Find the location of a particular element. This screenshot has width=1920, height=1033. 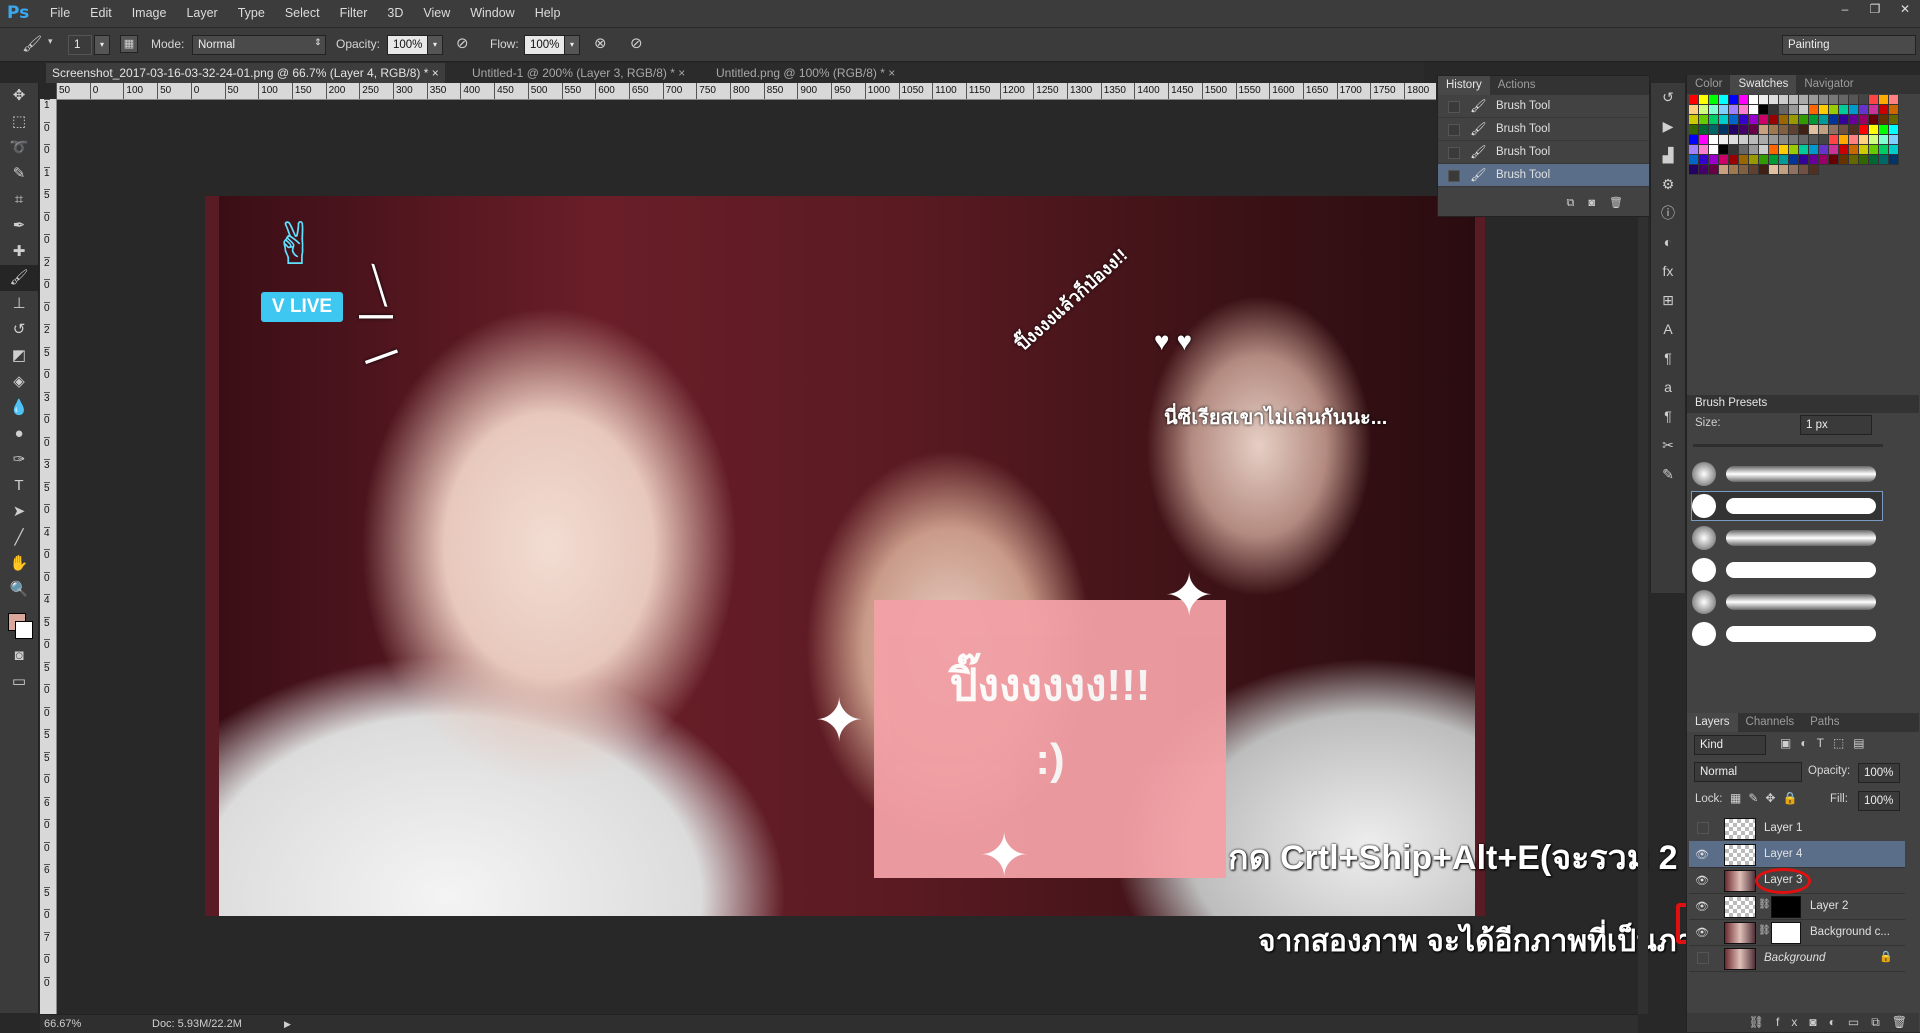

new-group-icon: ▭ is located at coordinates (1859, 1022).